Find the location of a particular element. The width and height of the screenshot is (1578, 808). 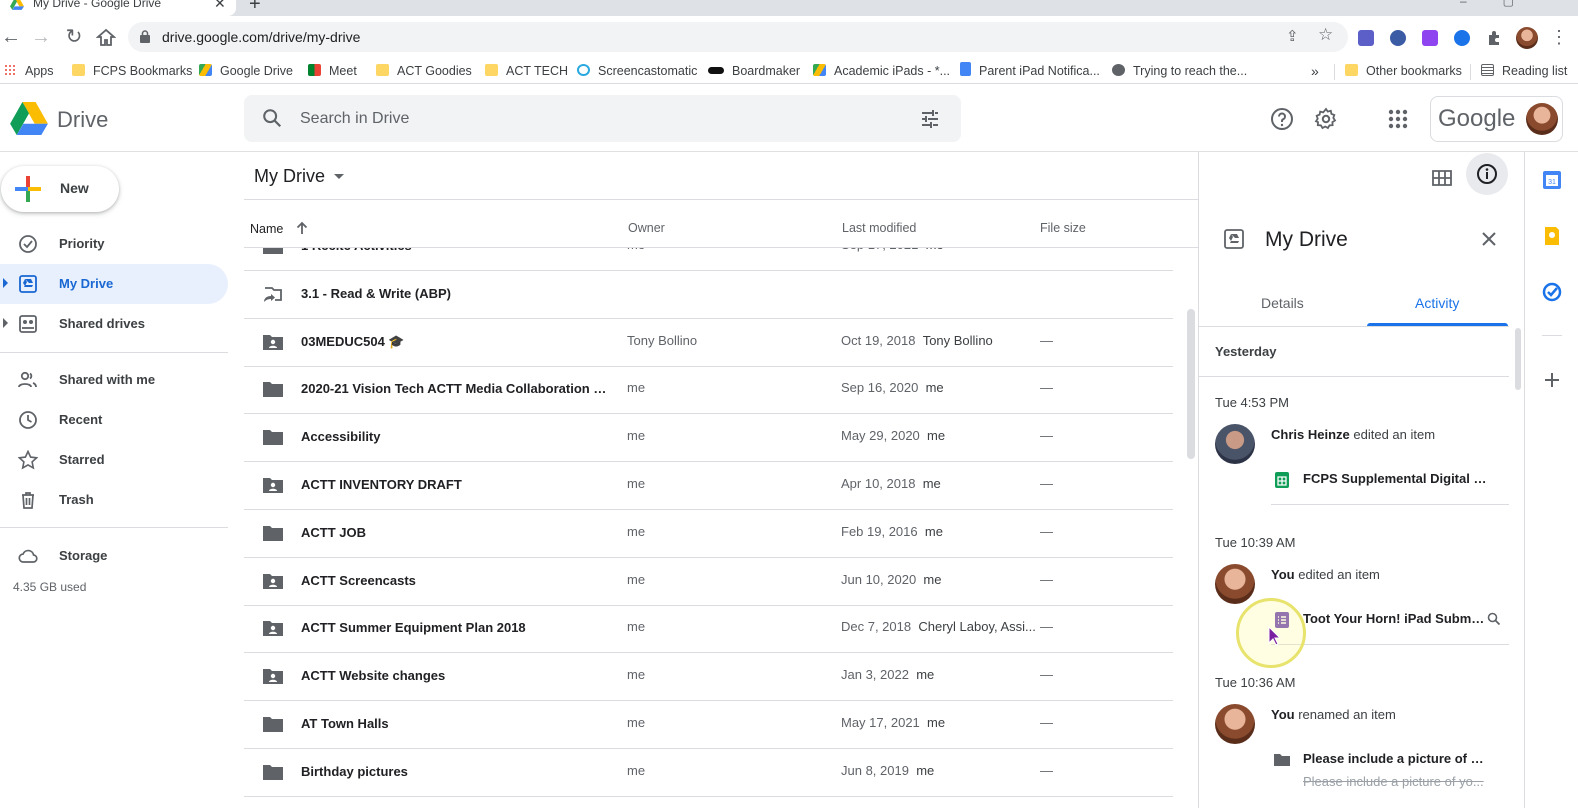

file-name: Accessibility is located at coordinates (341, 436).